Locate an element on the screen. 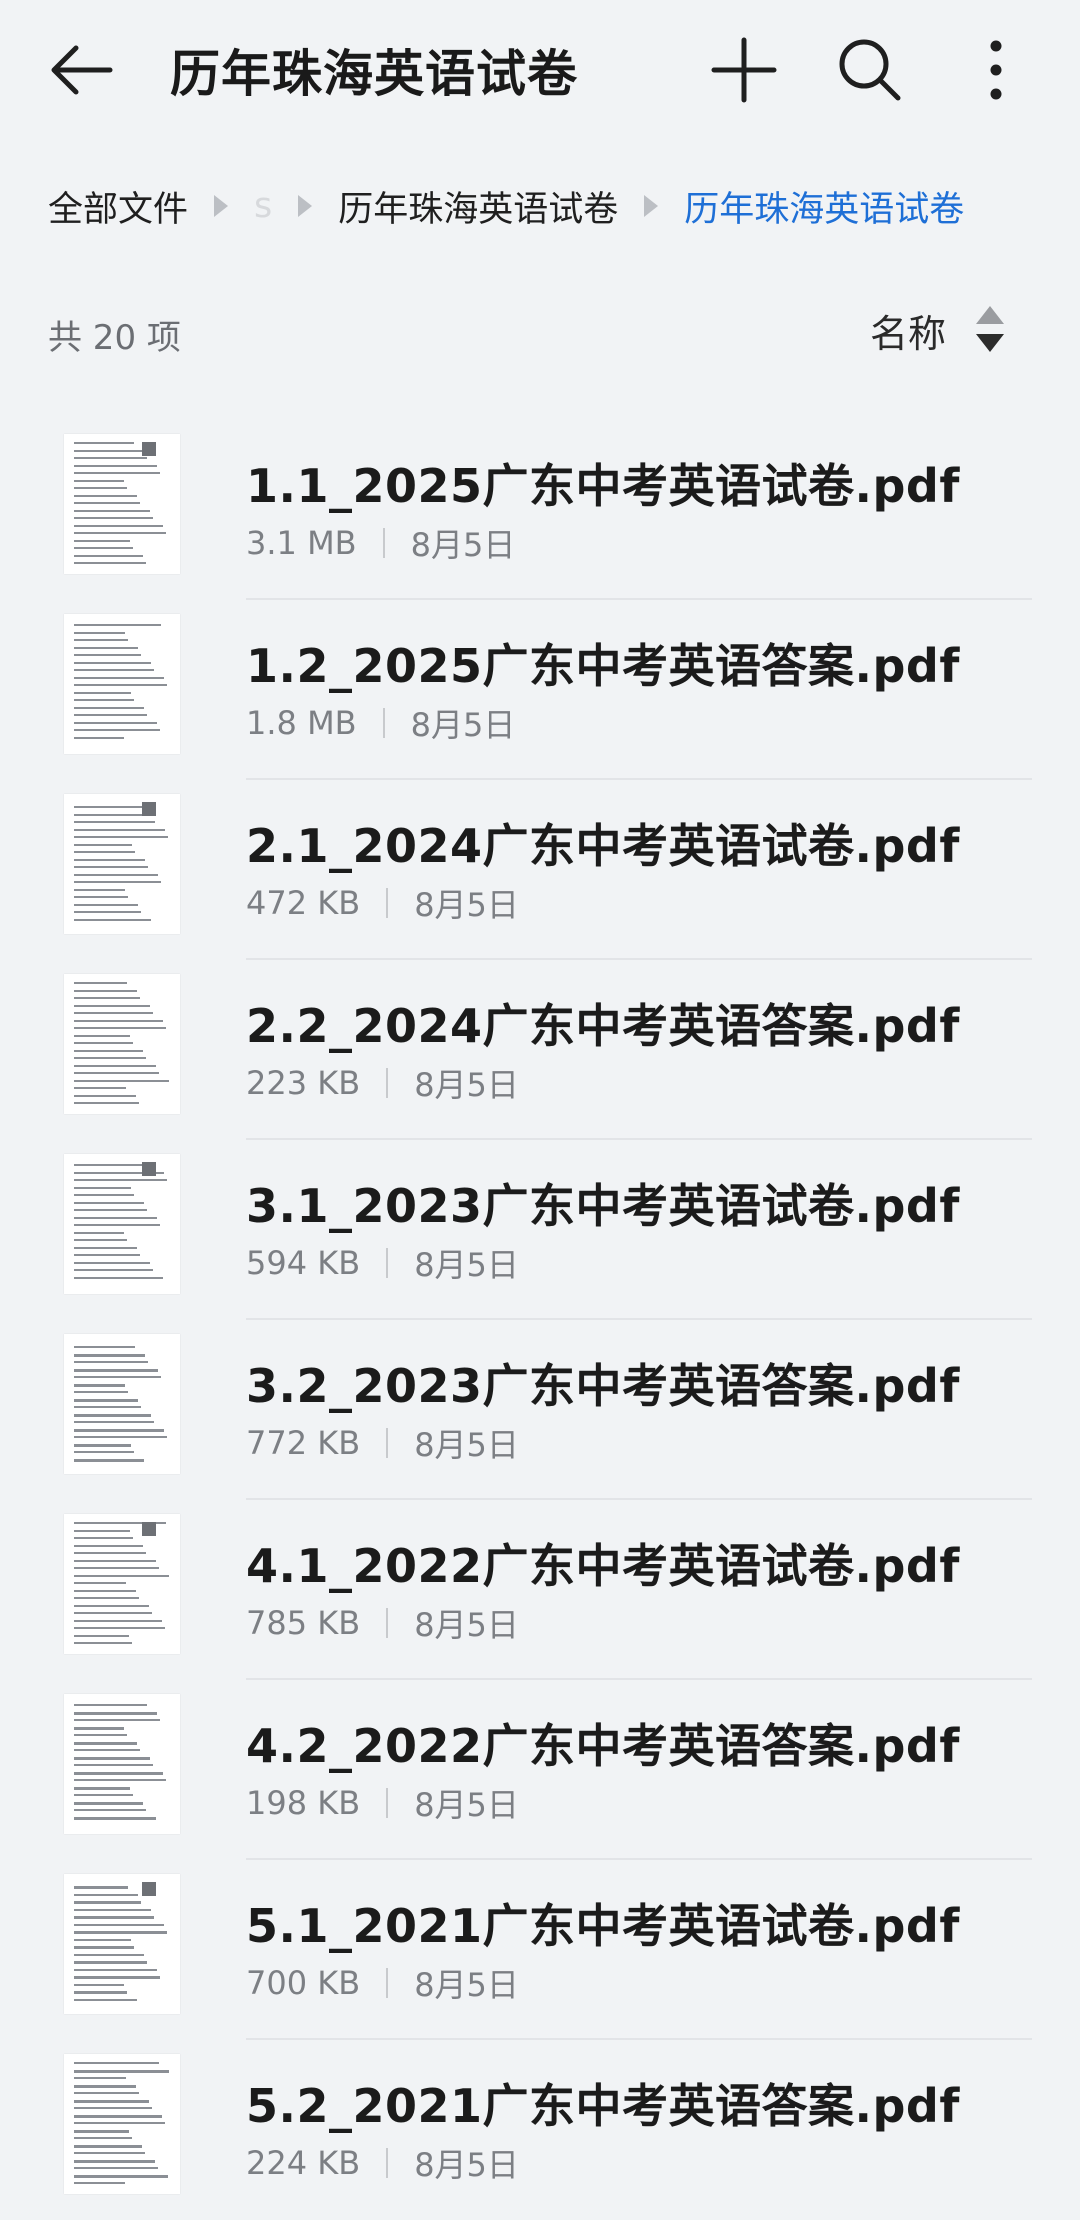 The height and width of the screenshot is (2220, 1080). top-app-bar: 历年珠海英语试卷 is located at coordinates (540, 70).